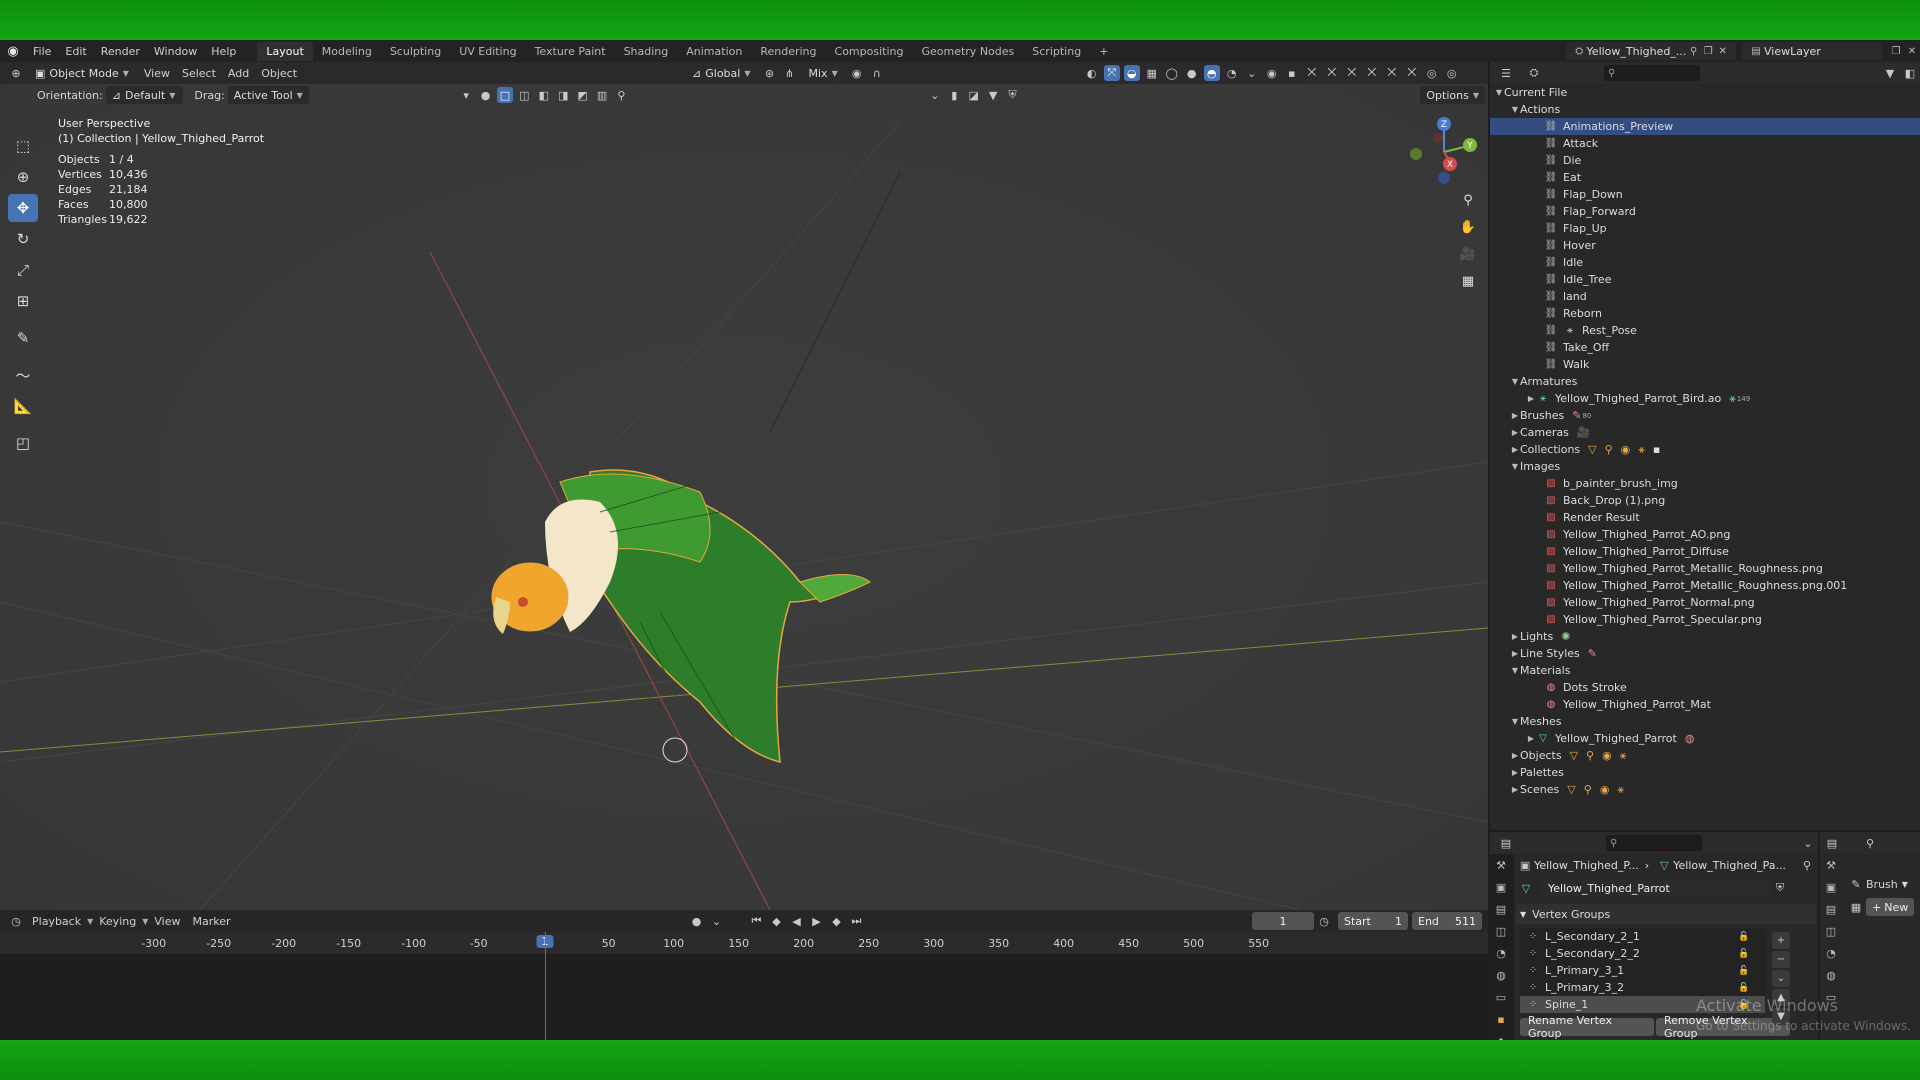 This screenshot has height=1080, width=1920. What do you see at coordinates (1705, 602) in the screenshot?
I see `outliner-item-image: ▨ Yellow_Thighed_Parrot_Normal.png` at bounding box center [1705, 602].